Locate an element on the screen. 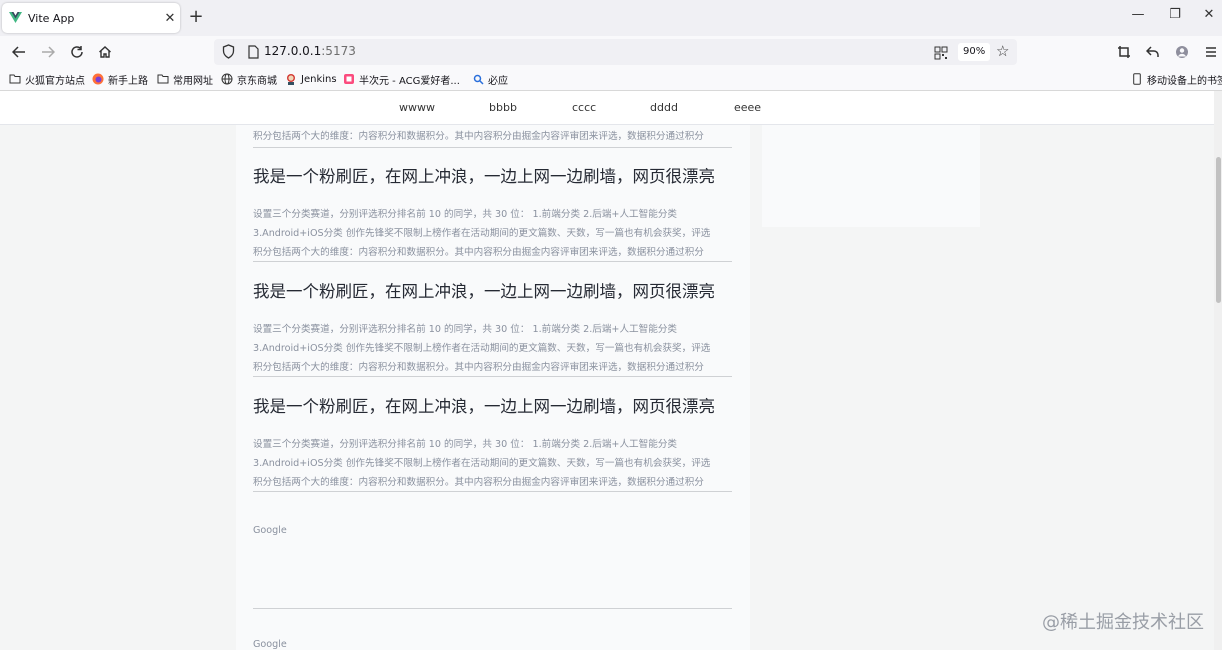 This screenshot has width=1222, height=650. bookmark-firefox-official: 火狐官方站点 is located at coordinates (47, 79).